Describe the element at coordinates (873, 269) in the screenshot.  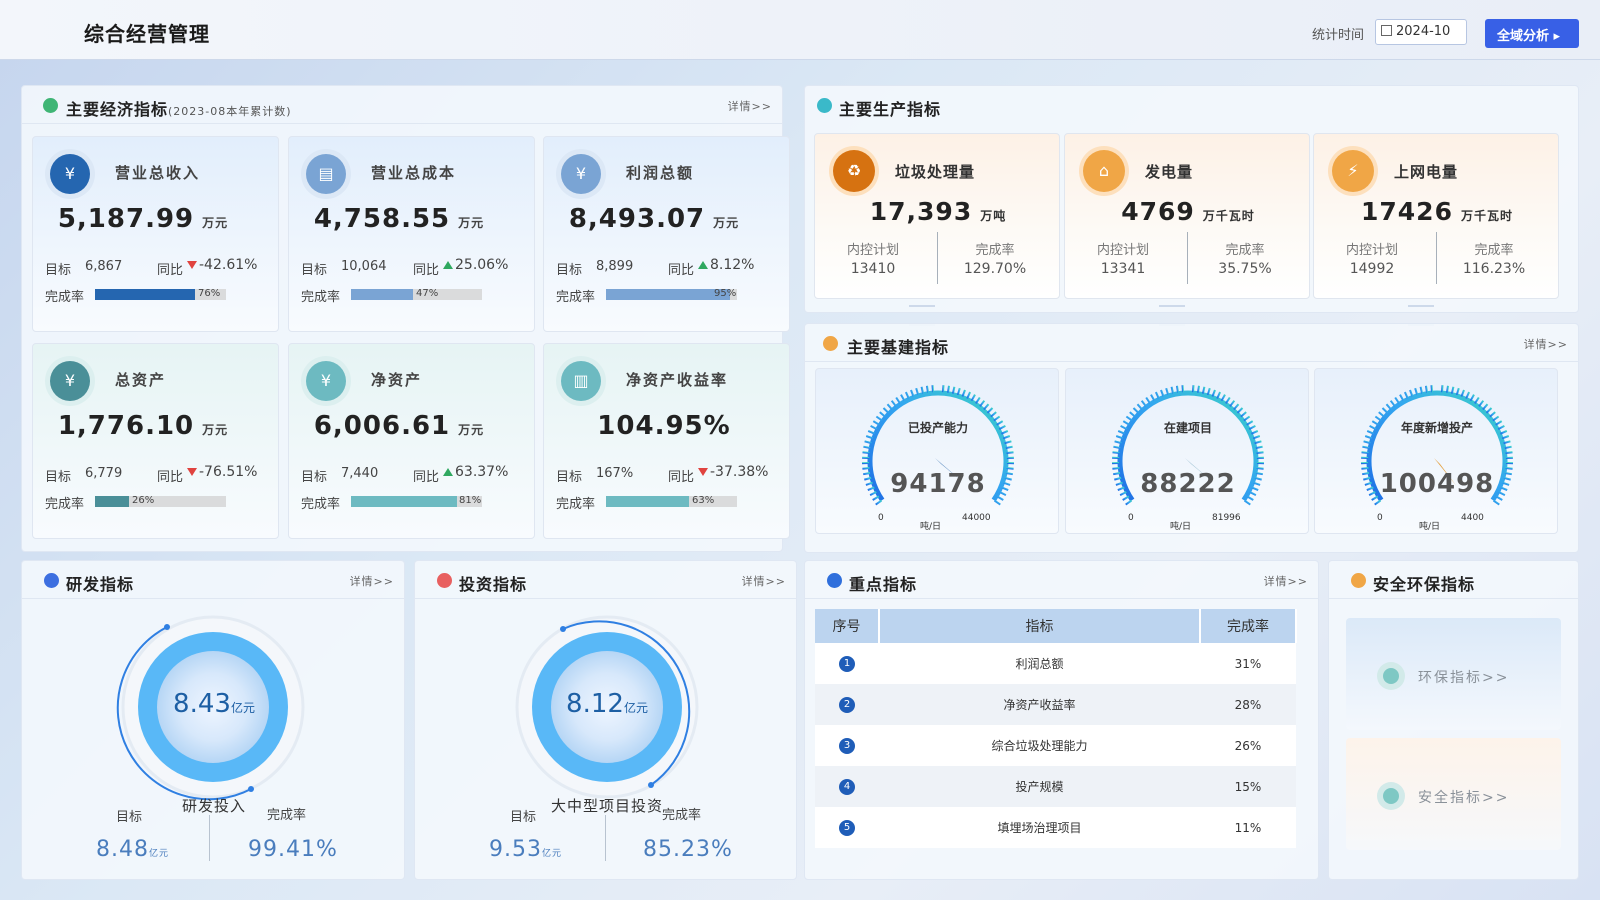
I see `plan-value: 13410` at that location.